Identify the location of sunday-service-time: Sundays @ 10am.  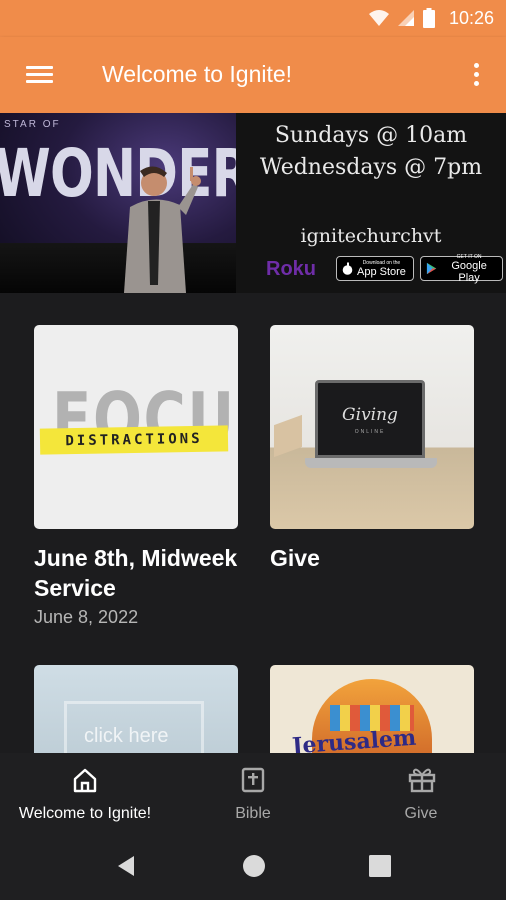
(371, 135).